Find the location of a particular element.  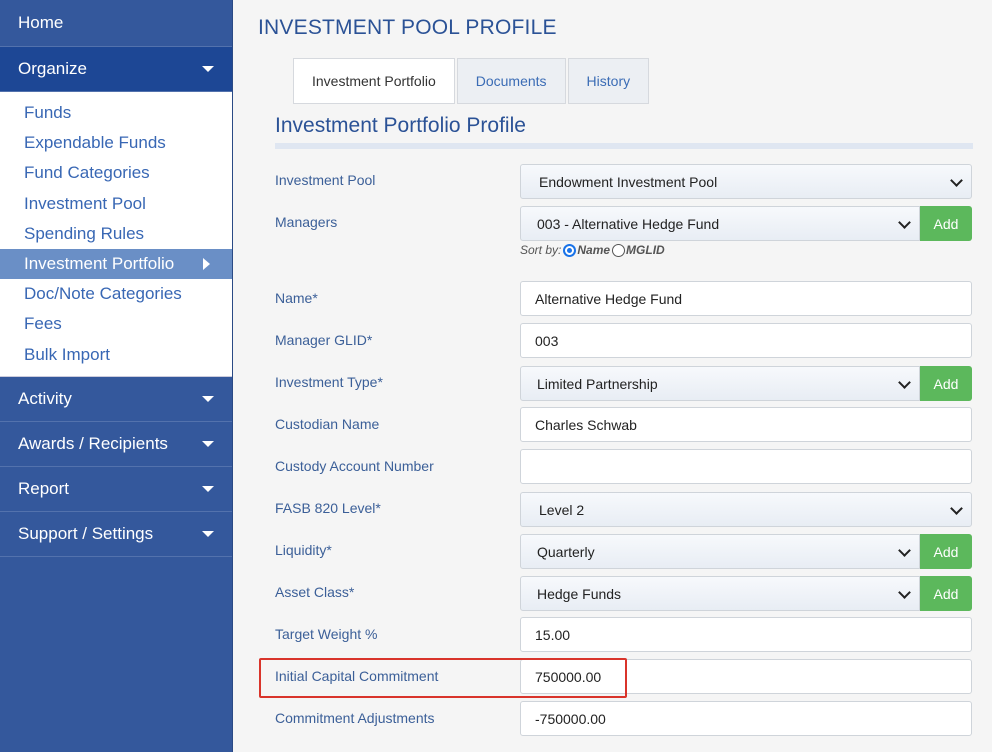

section-divider is located at coordinates (624, 146).